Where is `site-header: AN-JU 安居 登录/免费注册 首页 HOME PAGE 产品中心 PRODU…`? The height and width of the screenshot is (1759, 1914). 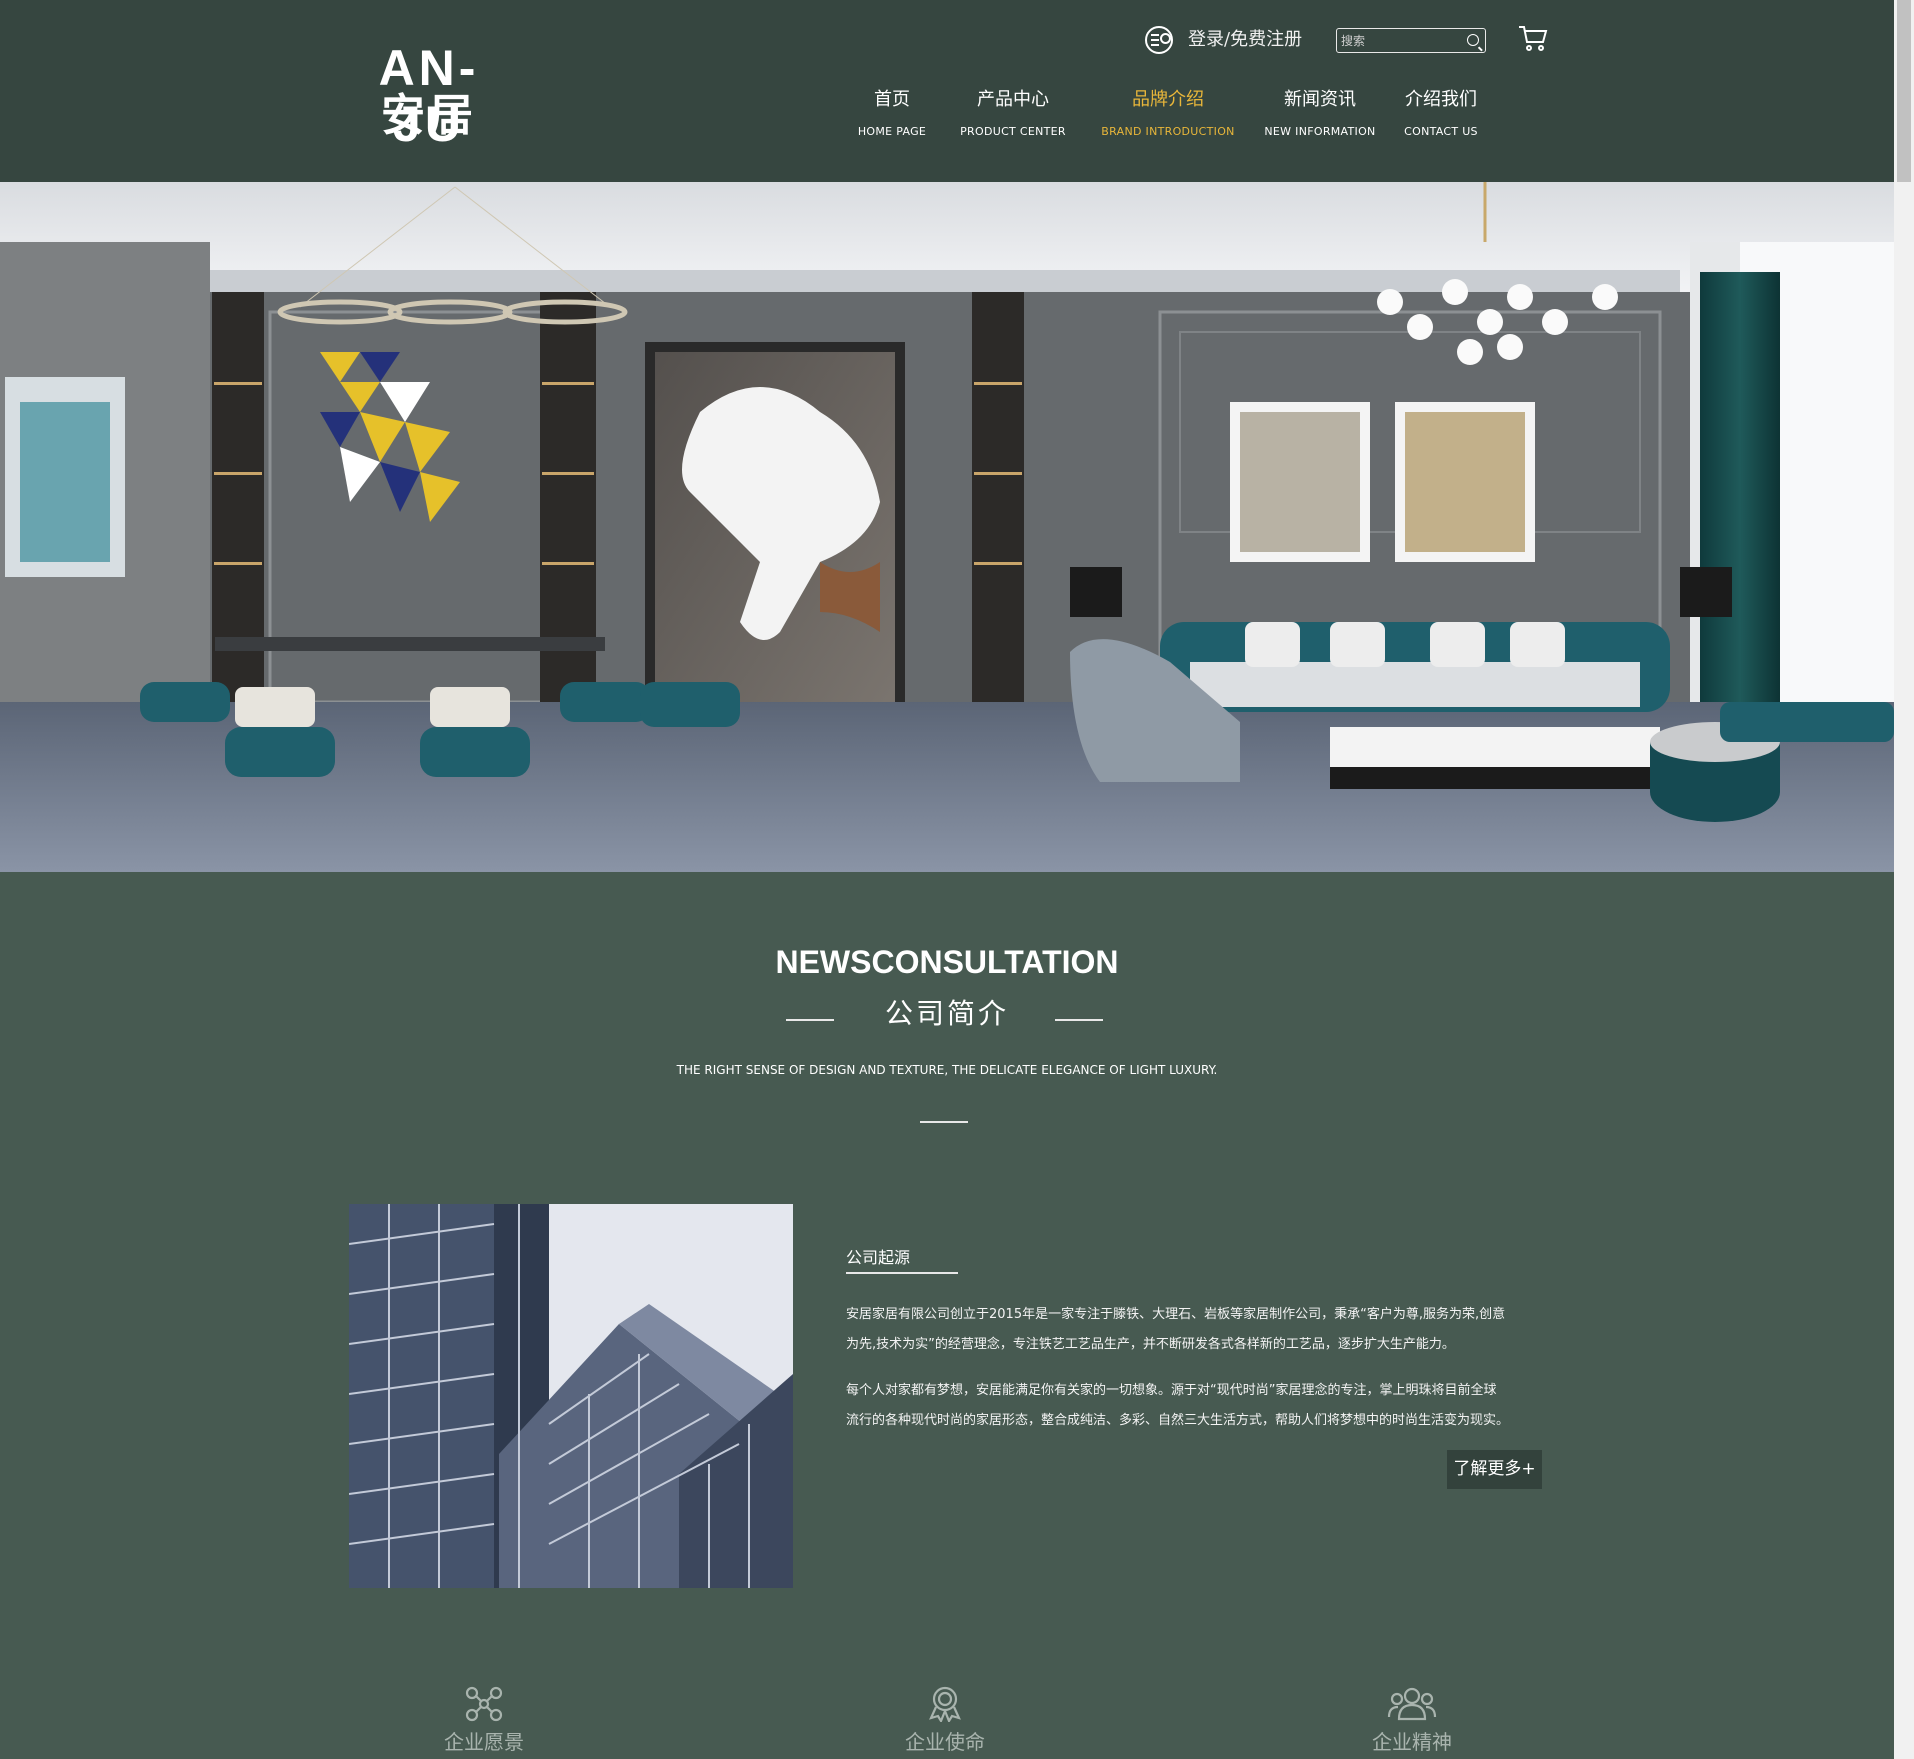
site-header: AN-JU 安居 登录/免费注册 首页 HOME PAGE 产品中心 PRODU… is located at coordinates (947, 91).